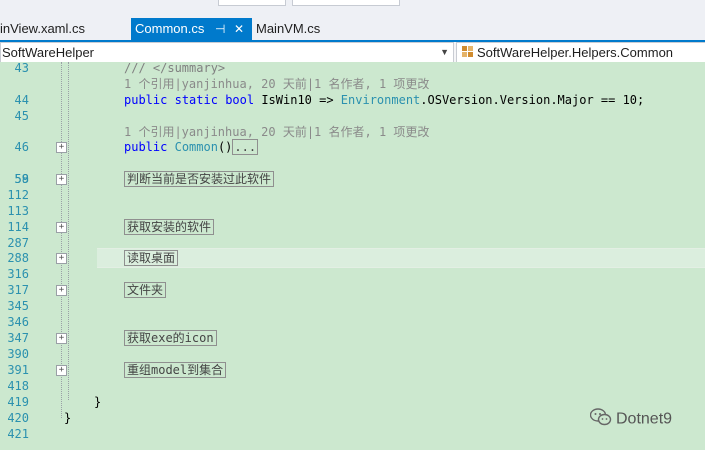 The image size is (705, 450). I want to click on line-number: 112, so click(18, 195).